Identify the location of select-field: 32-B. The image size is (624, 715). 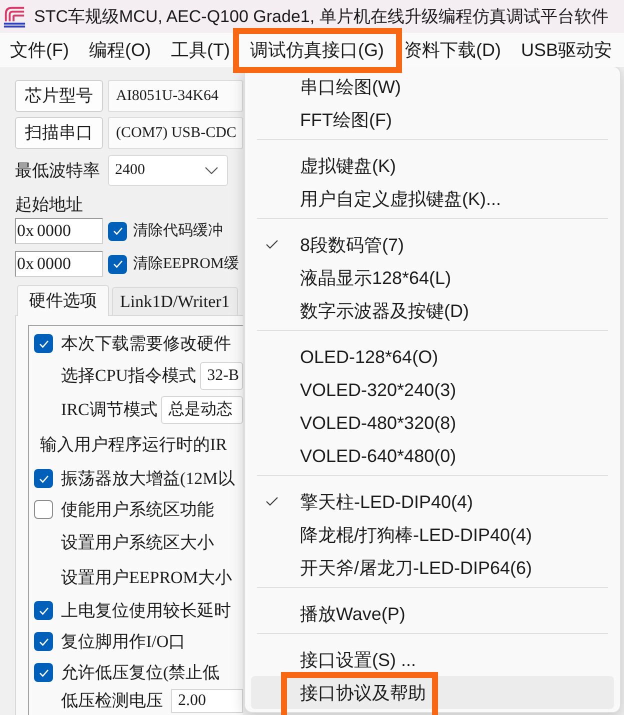
(221, 376).